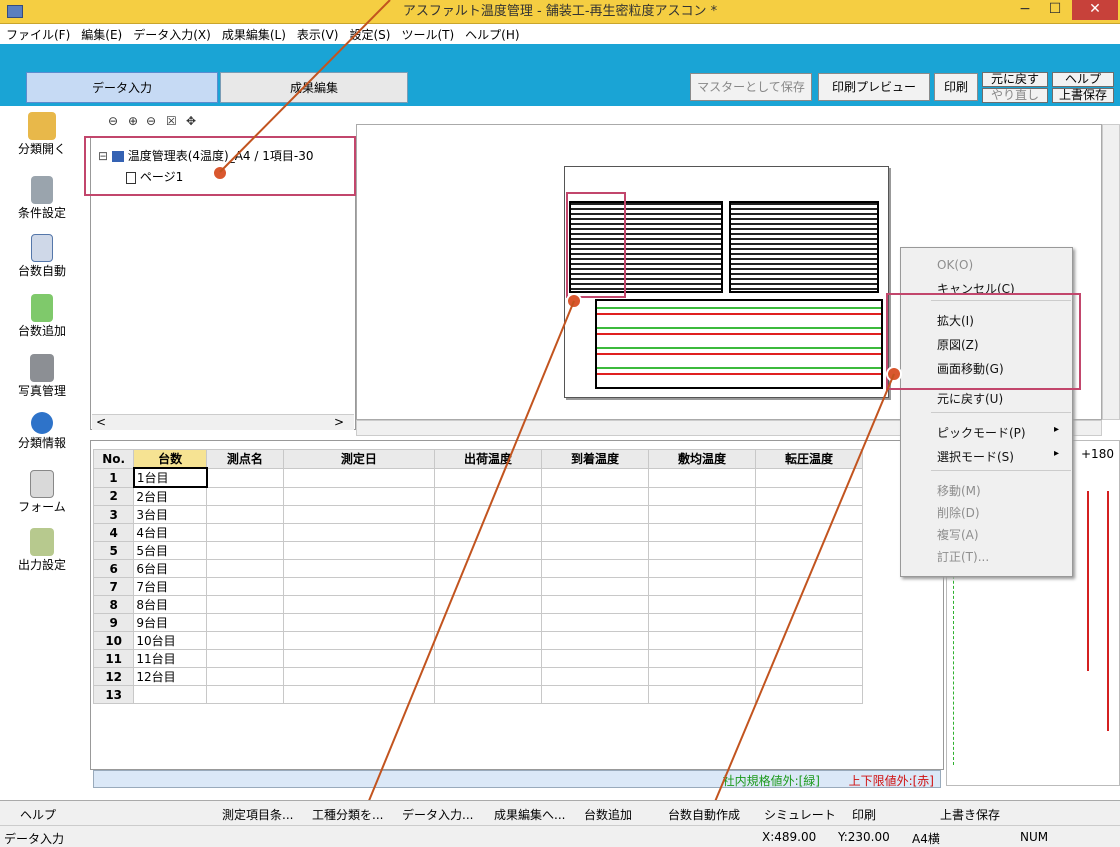  I want to click on status-mode: データ入力, so click(34, 839).